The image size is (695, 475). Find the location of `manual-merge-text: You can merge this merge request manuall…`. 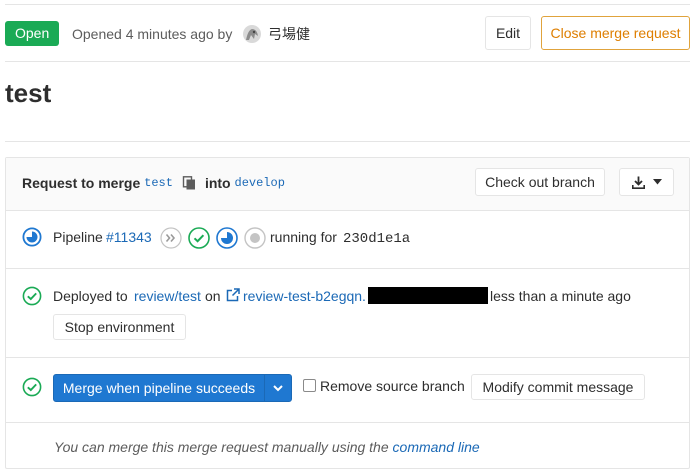

manual-merge-text: You can merge this merge request manuall… is located at coordinates (267, 447).